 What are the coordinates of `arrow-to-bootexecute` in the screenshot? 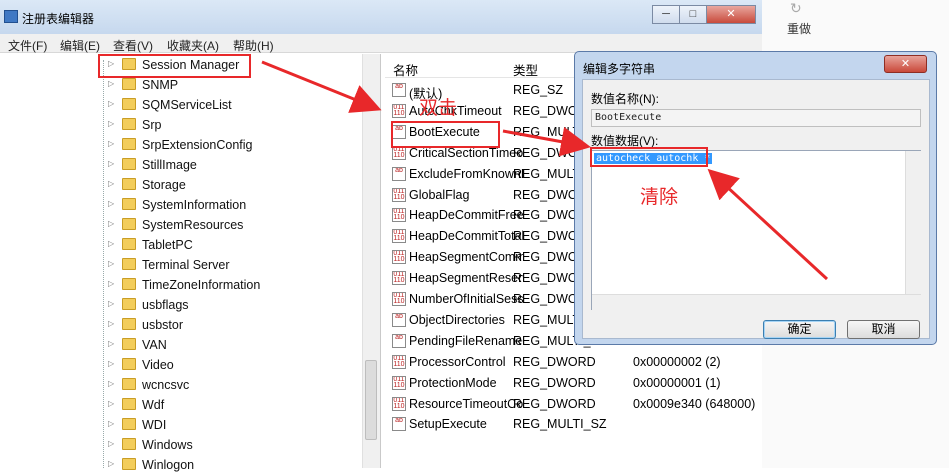 It's located at (321, 86).